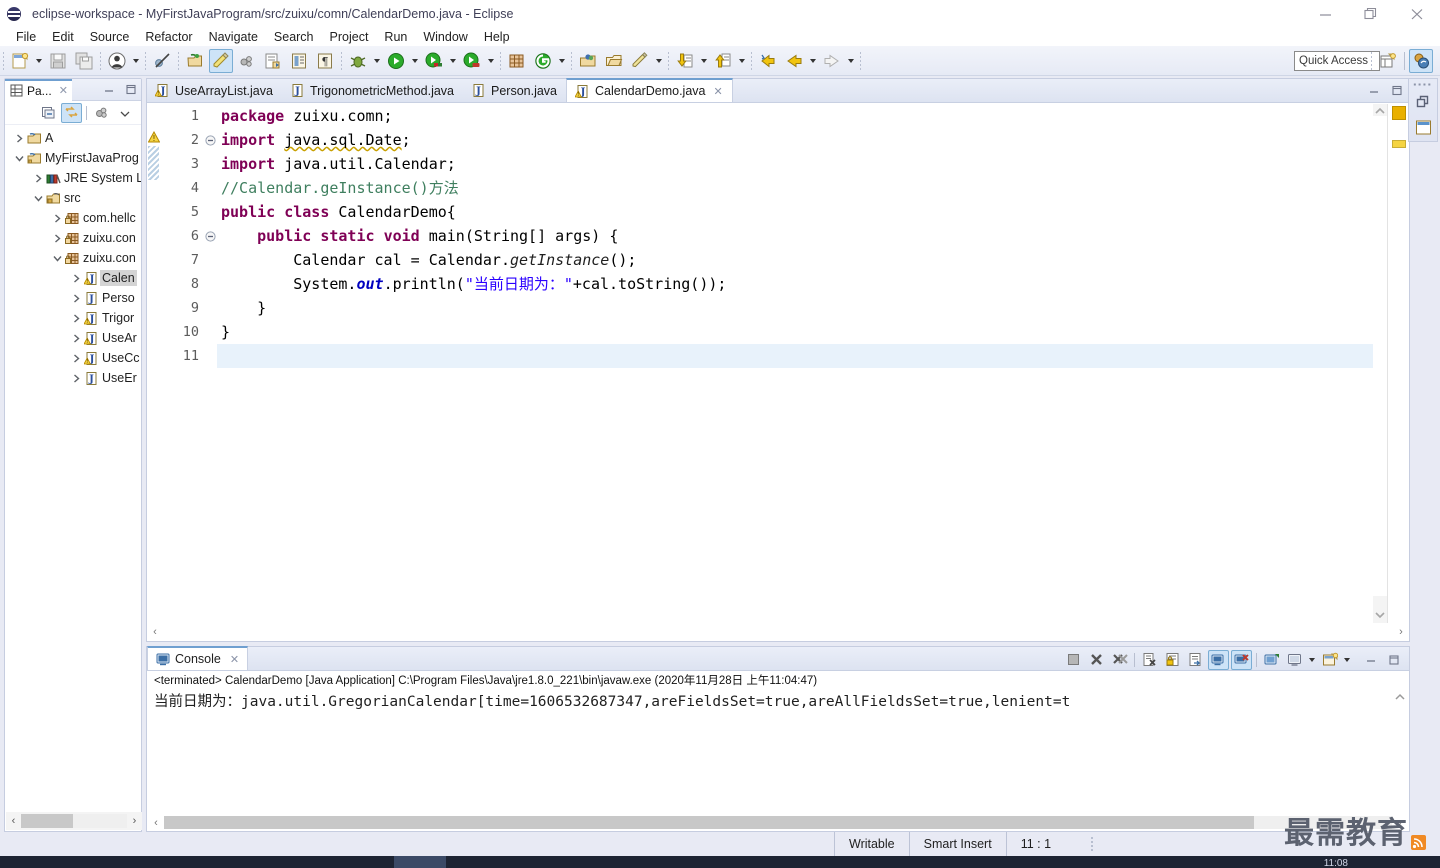  I want to click on open-folder-button, so click(614, 61).